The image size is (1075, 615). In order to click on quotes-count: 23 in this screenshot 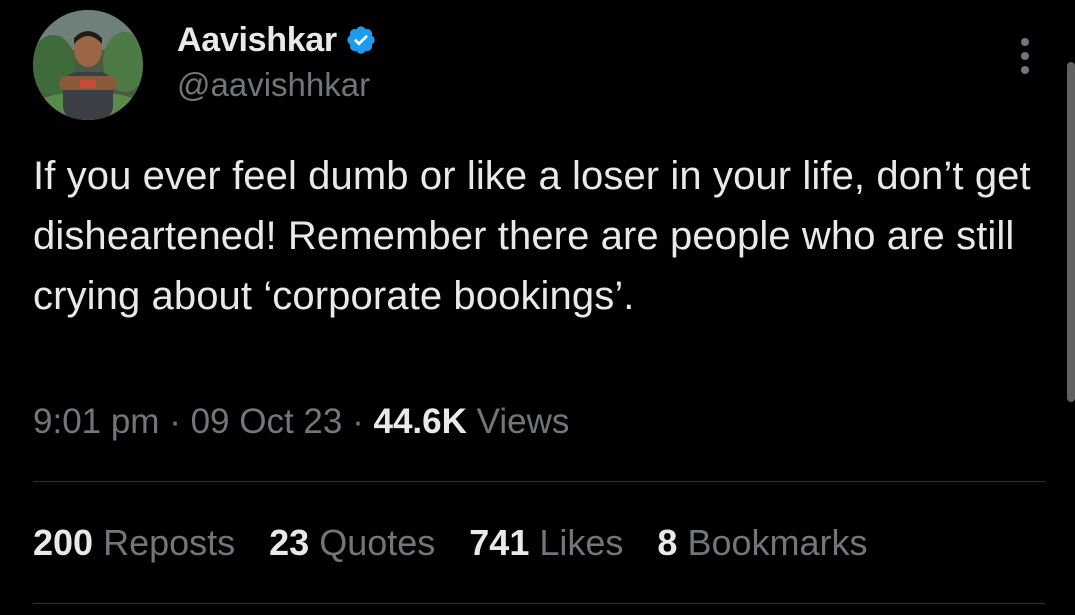, I will do `click(289, 542)`.